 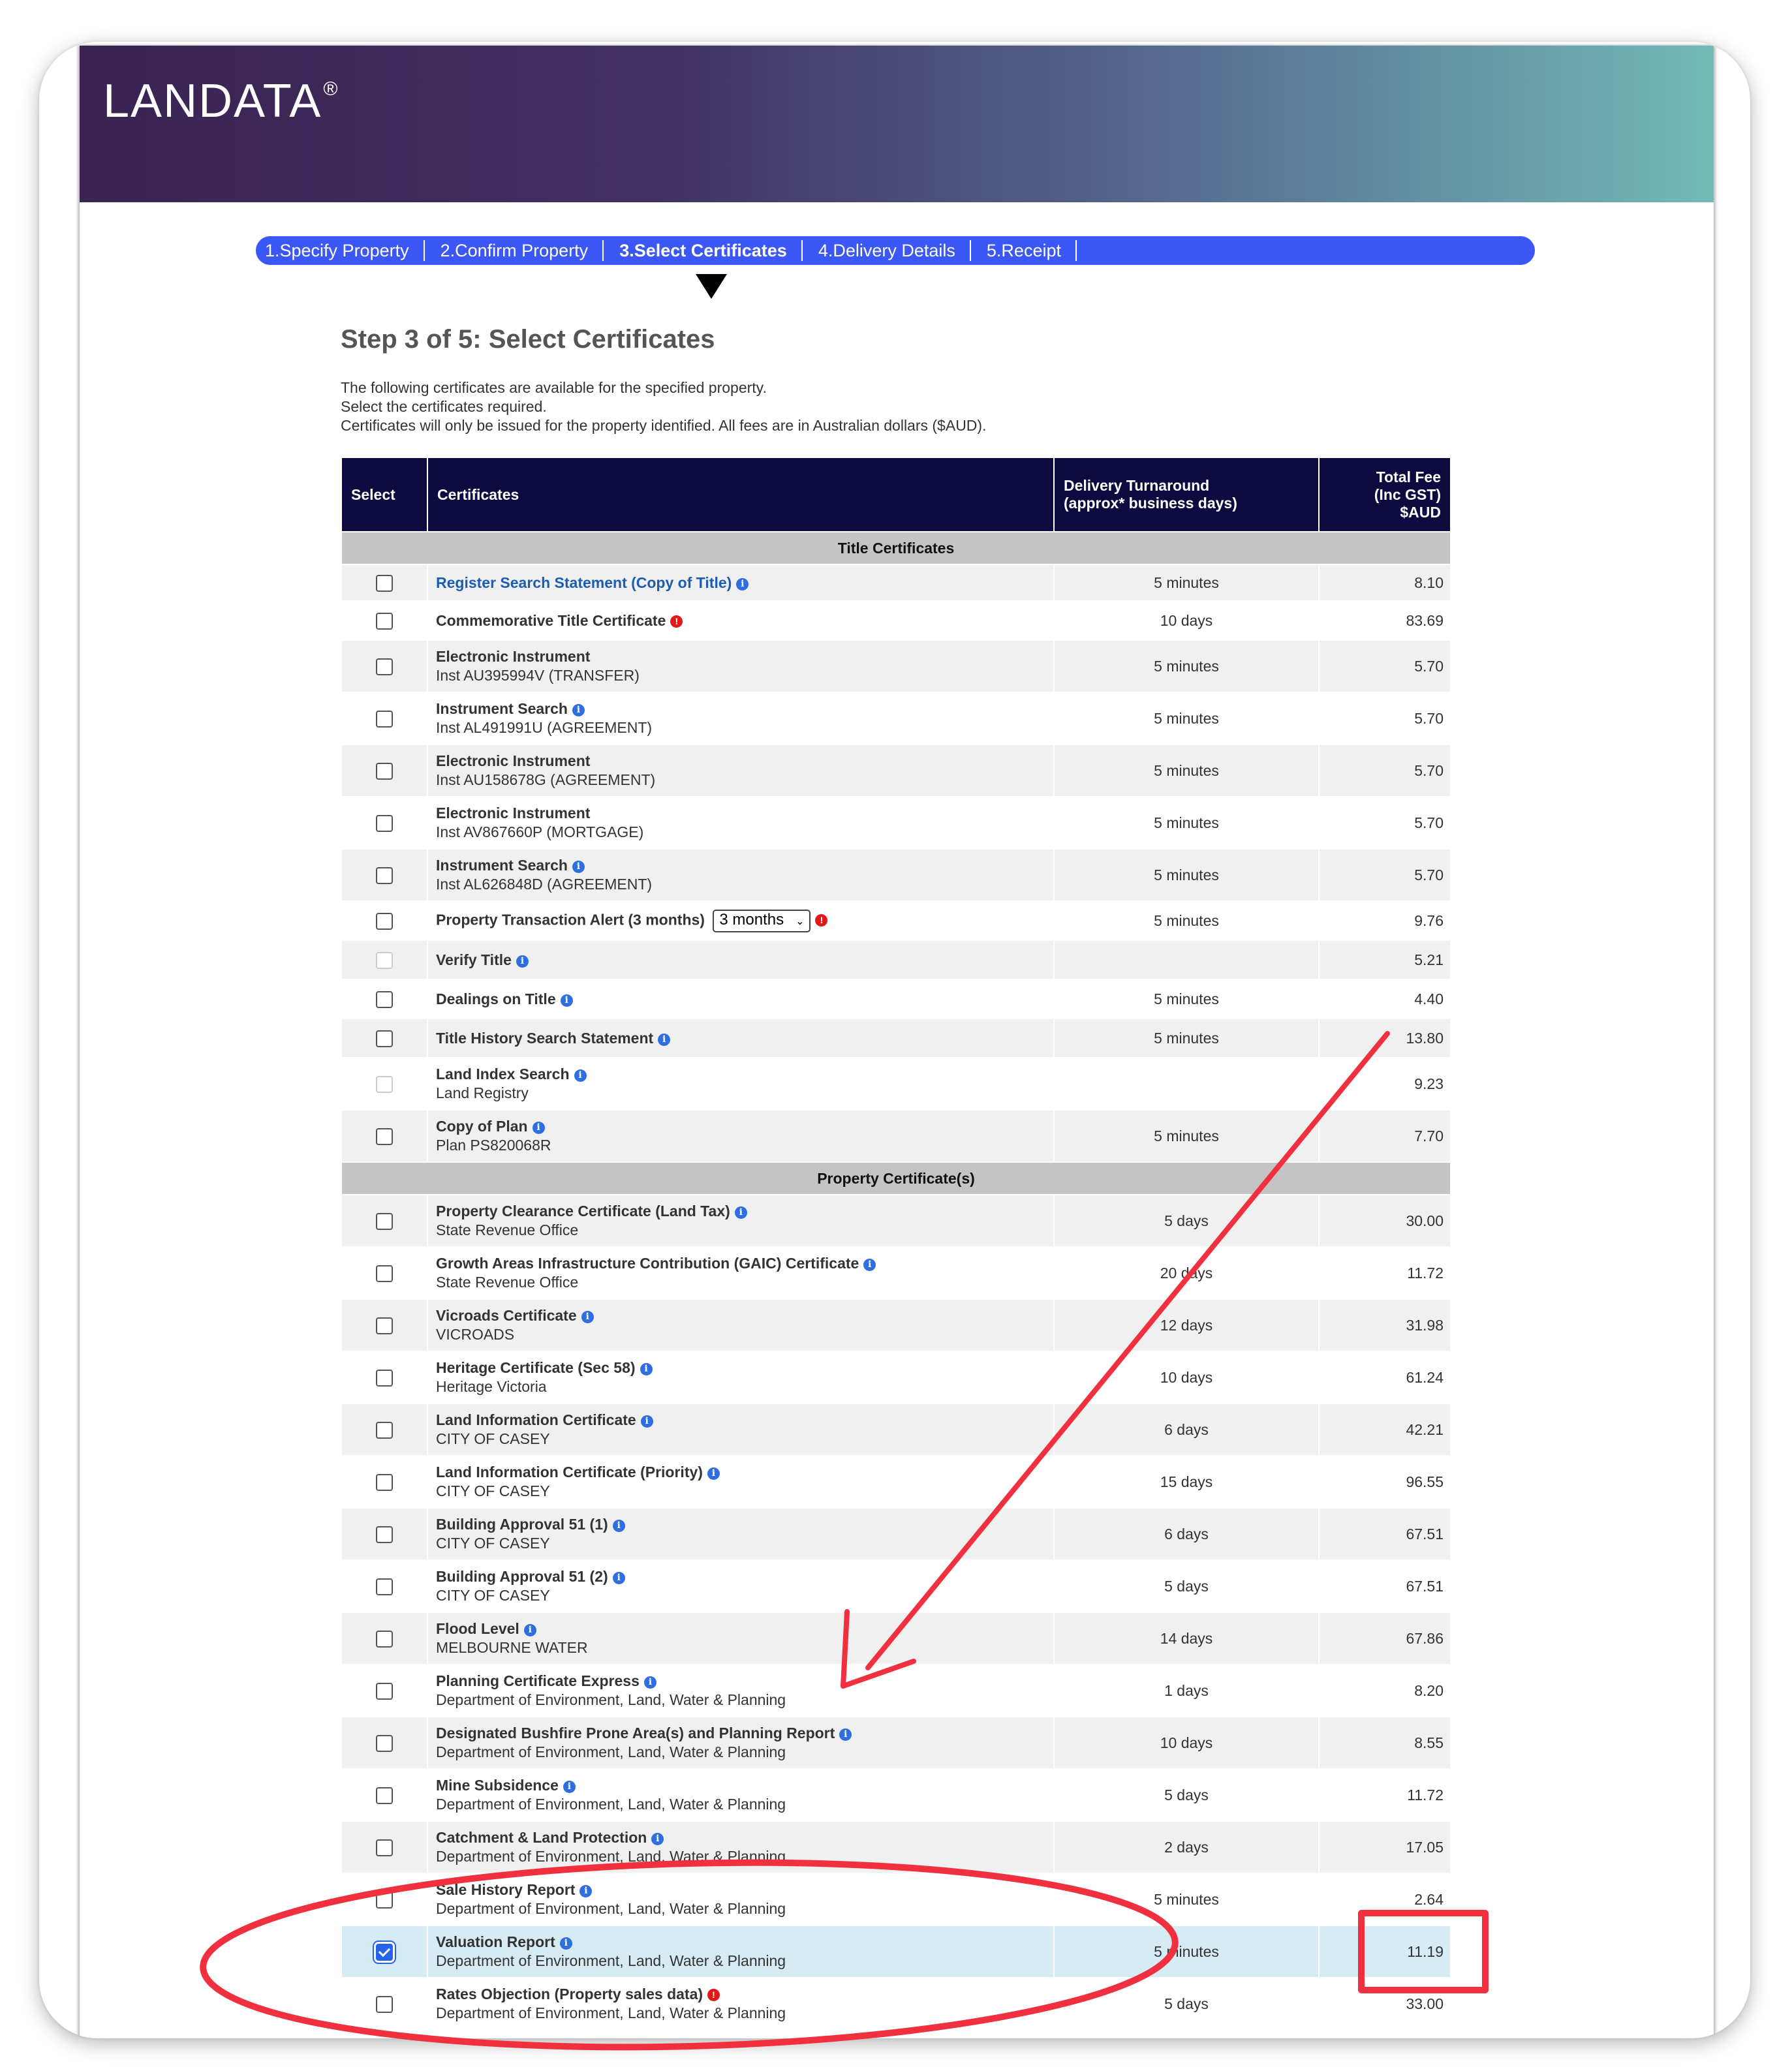 What do you see at coordinates (741, 960) in the screenshot?
I see `certificate-cell: Verify Title i` at bounding box center [741, 960].